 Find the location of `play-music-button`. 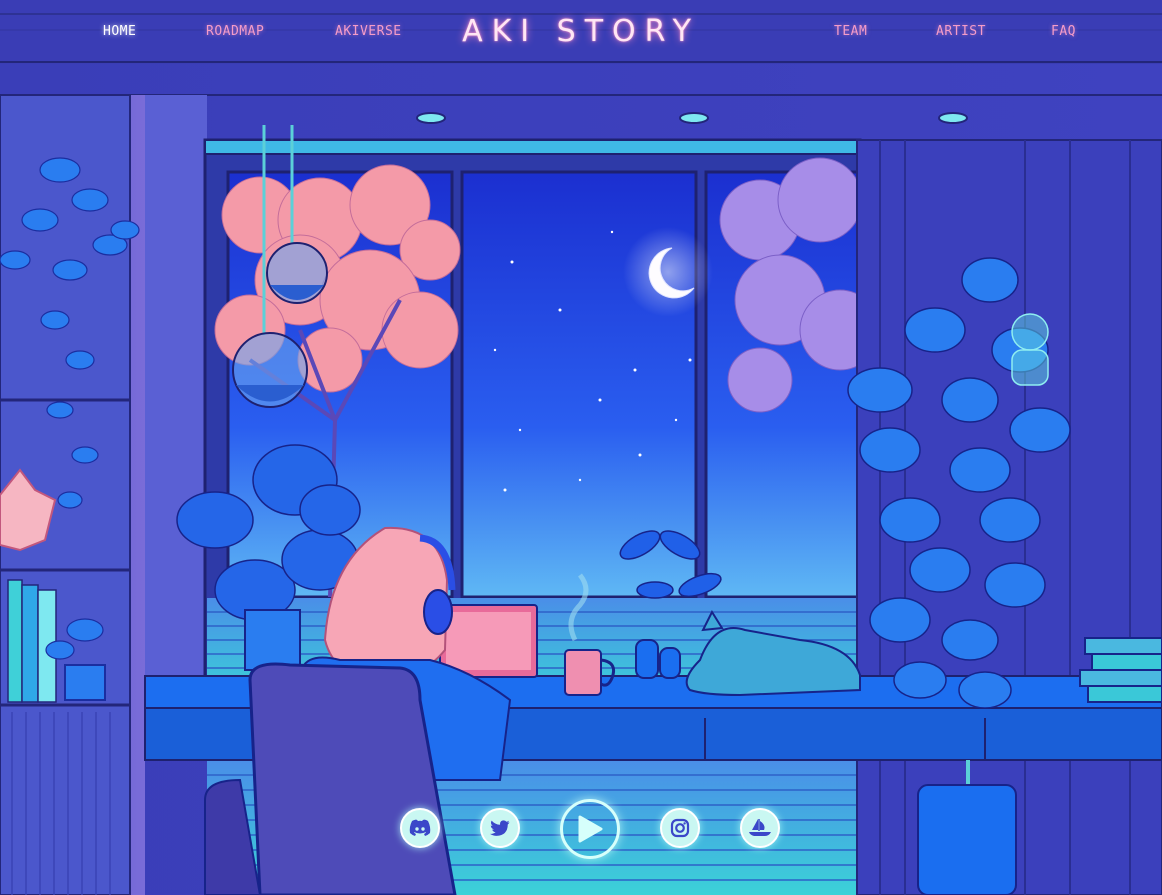

play-music-button is located at coordinates (590, 829).